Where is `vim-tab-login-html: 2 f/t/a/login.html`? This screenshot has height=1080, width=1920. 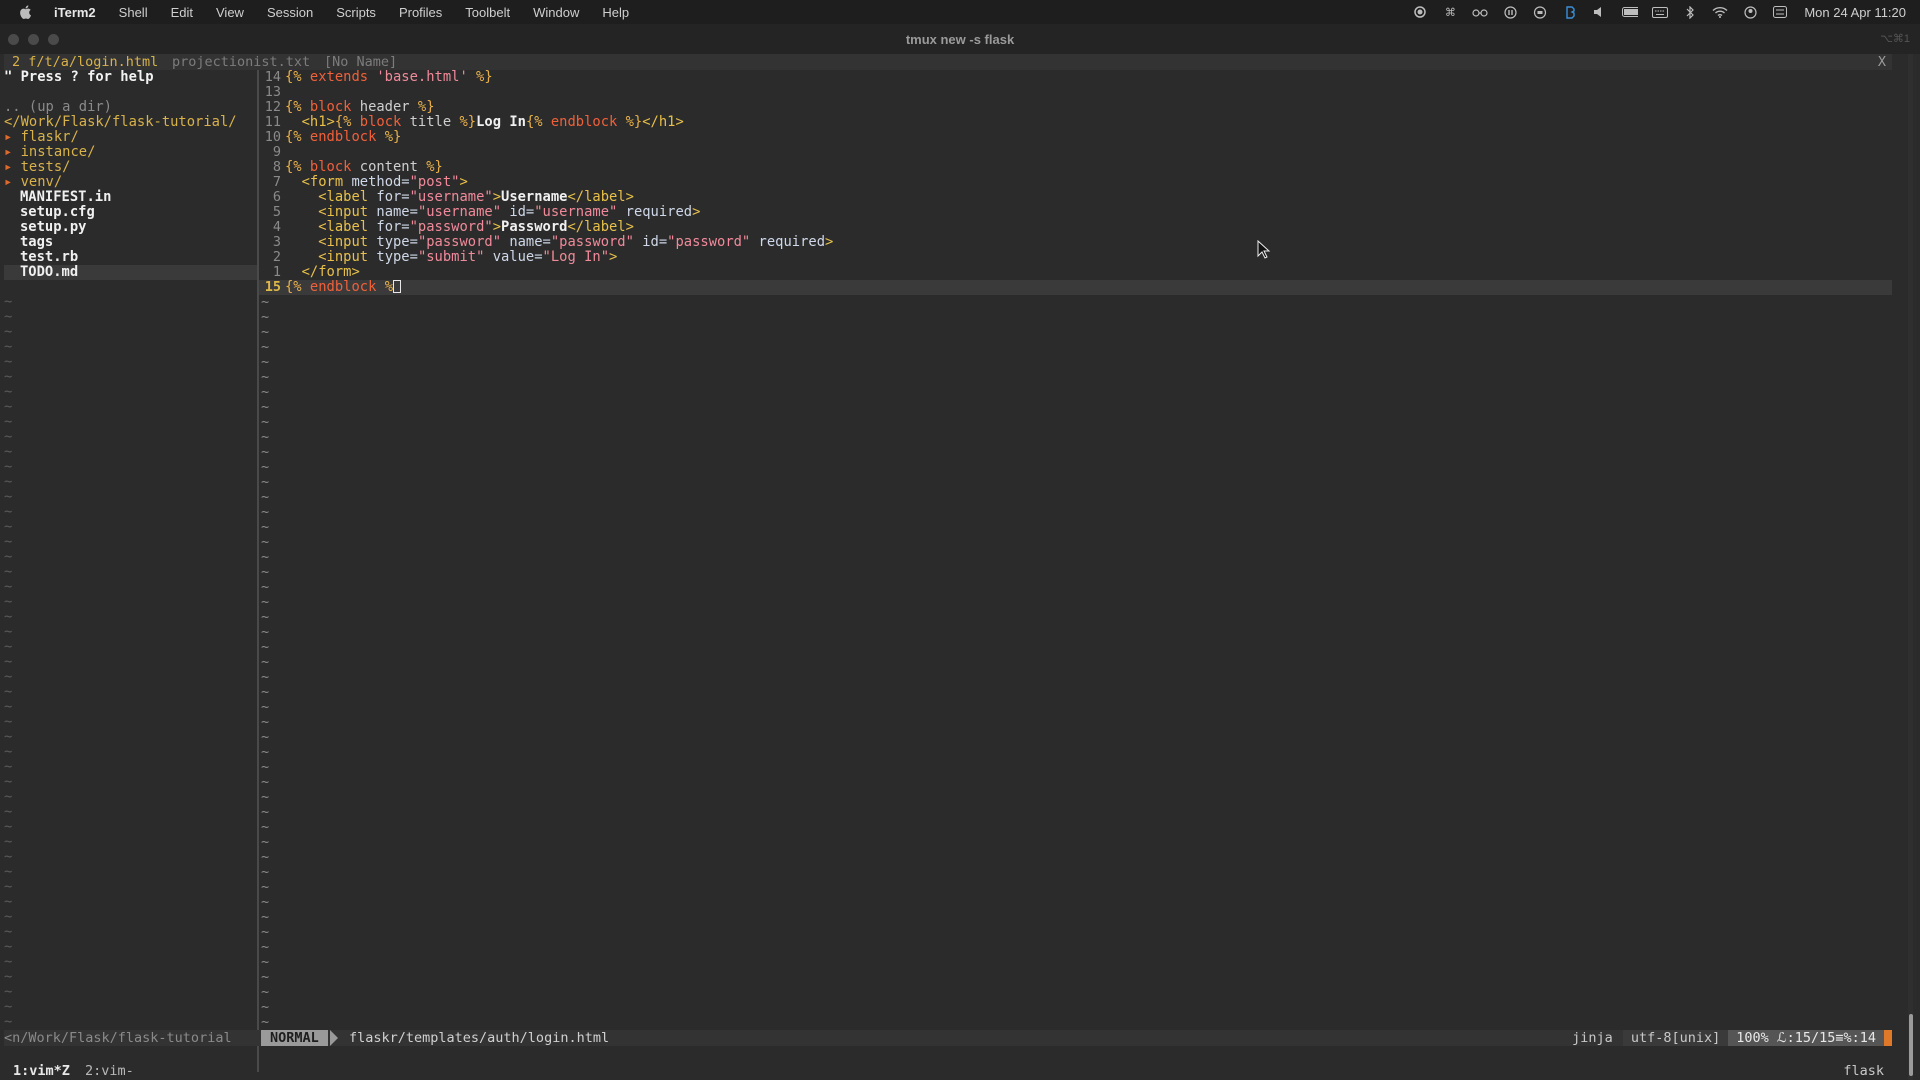 vim-tab-login-html: 2 f/t/a/login.html is located at coordinates (85, 62).